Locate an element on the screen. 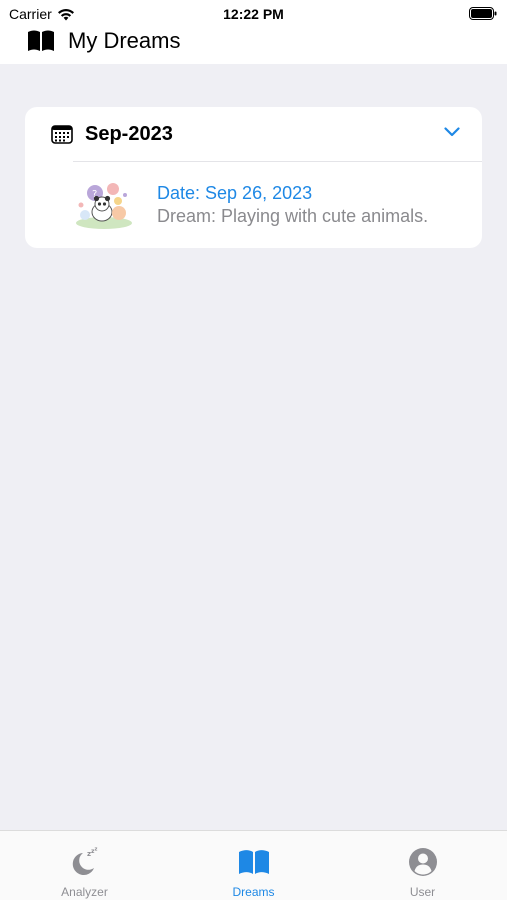 This screenshot has width=507, height=900. tab-bar: z z z Analyzer Dreams User is located at coordinates (253, 865).